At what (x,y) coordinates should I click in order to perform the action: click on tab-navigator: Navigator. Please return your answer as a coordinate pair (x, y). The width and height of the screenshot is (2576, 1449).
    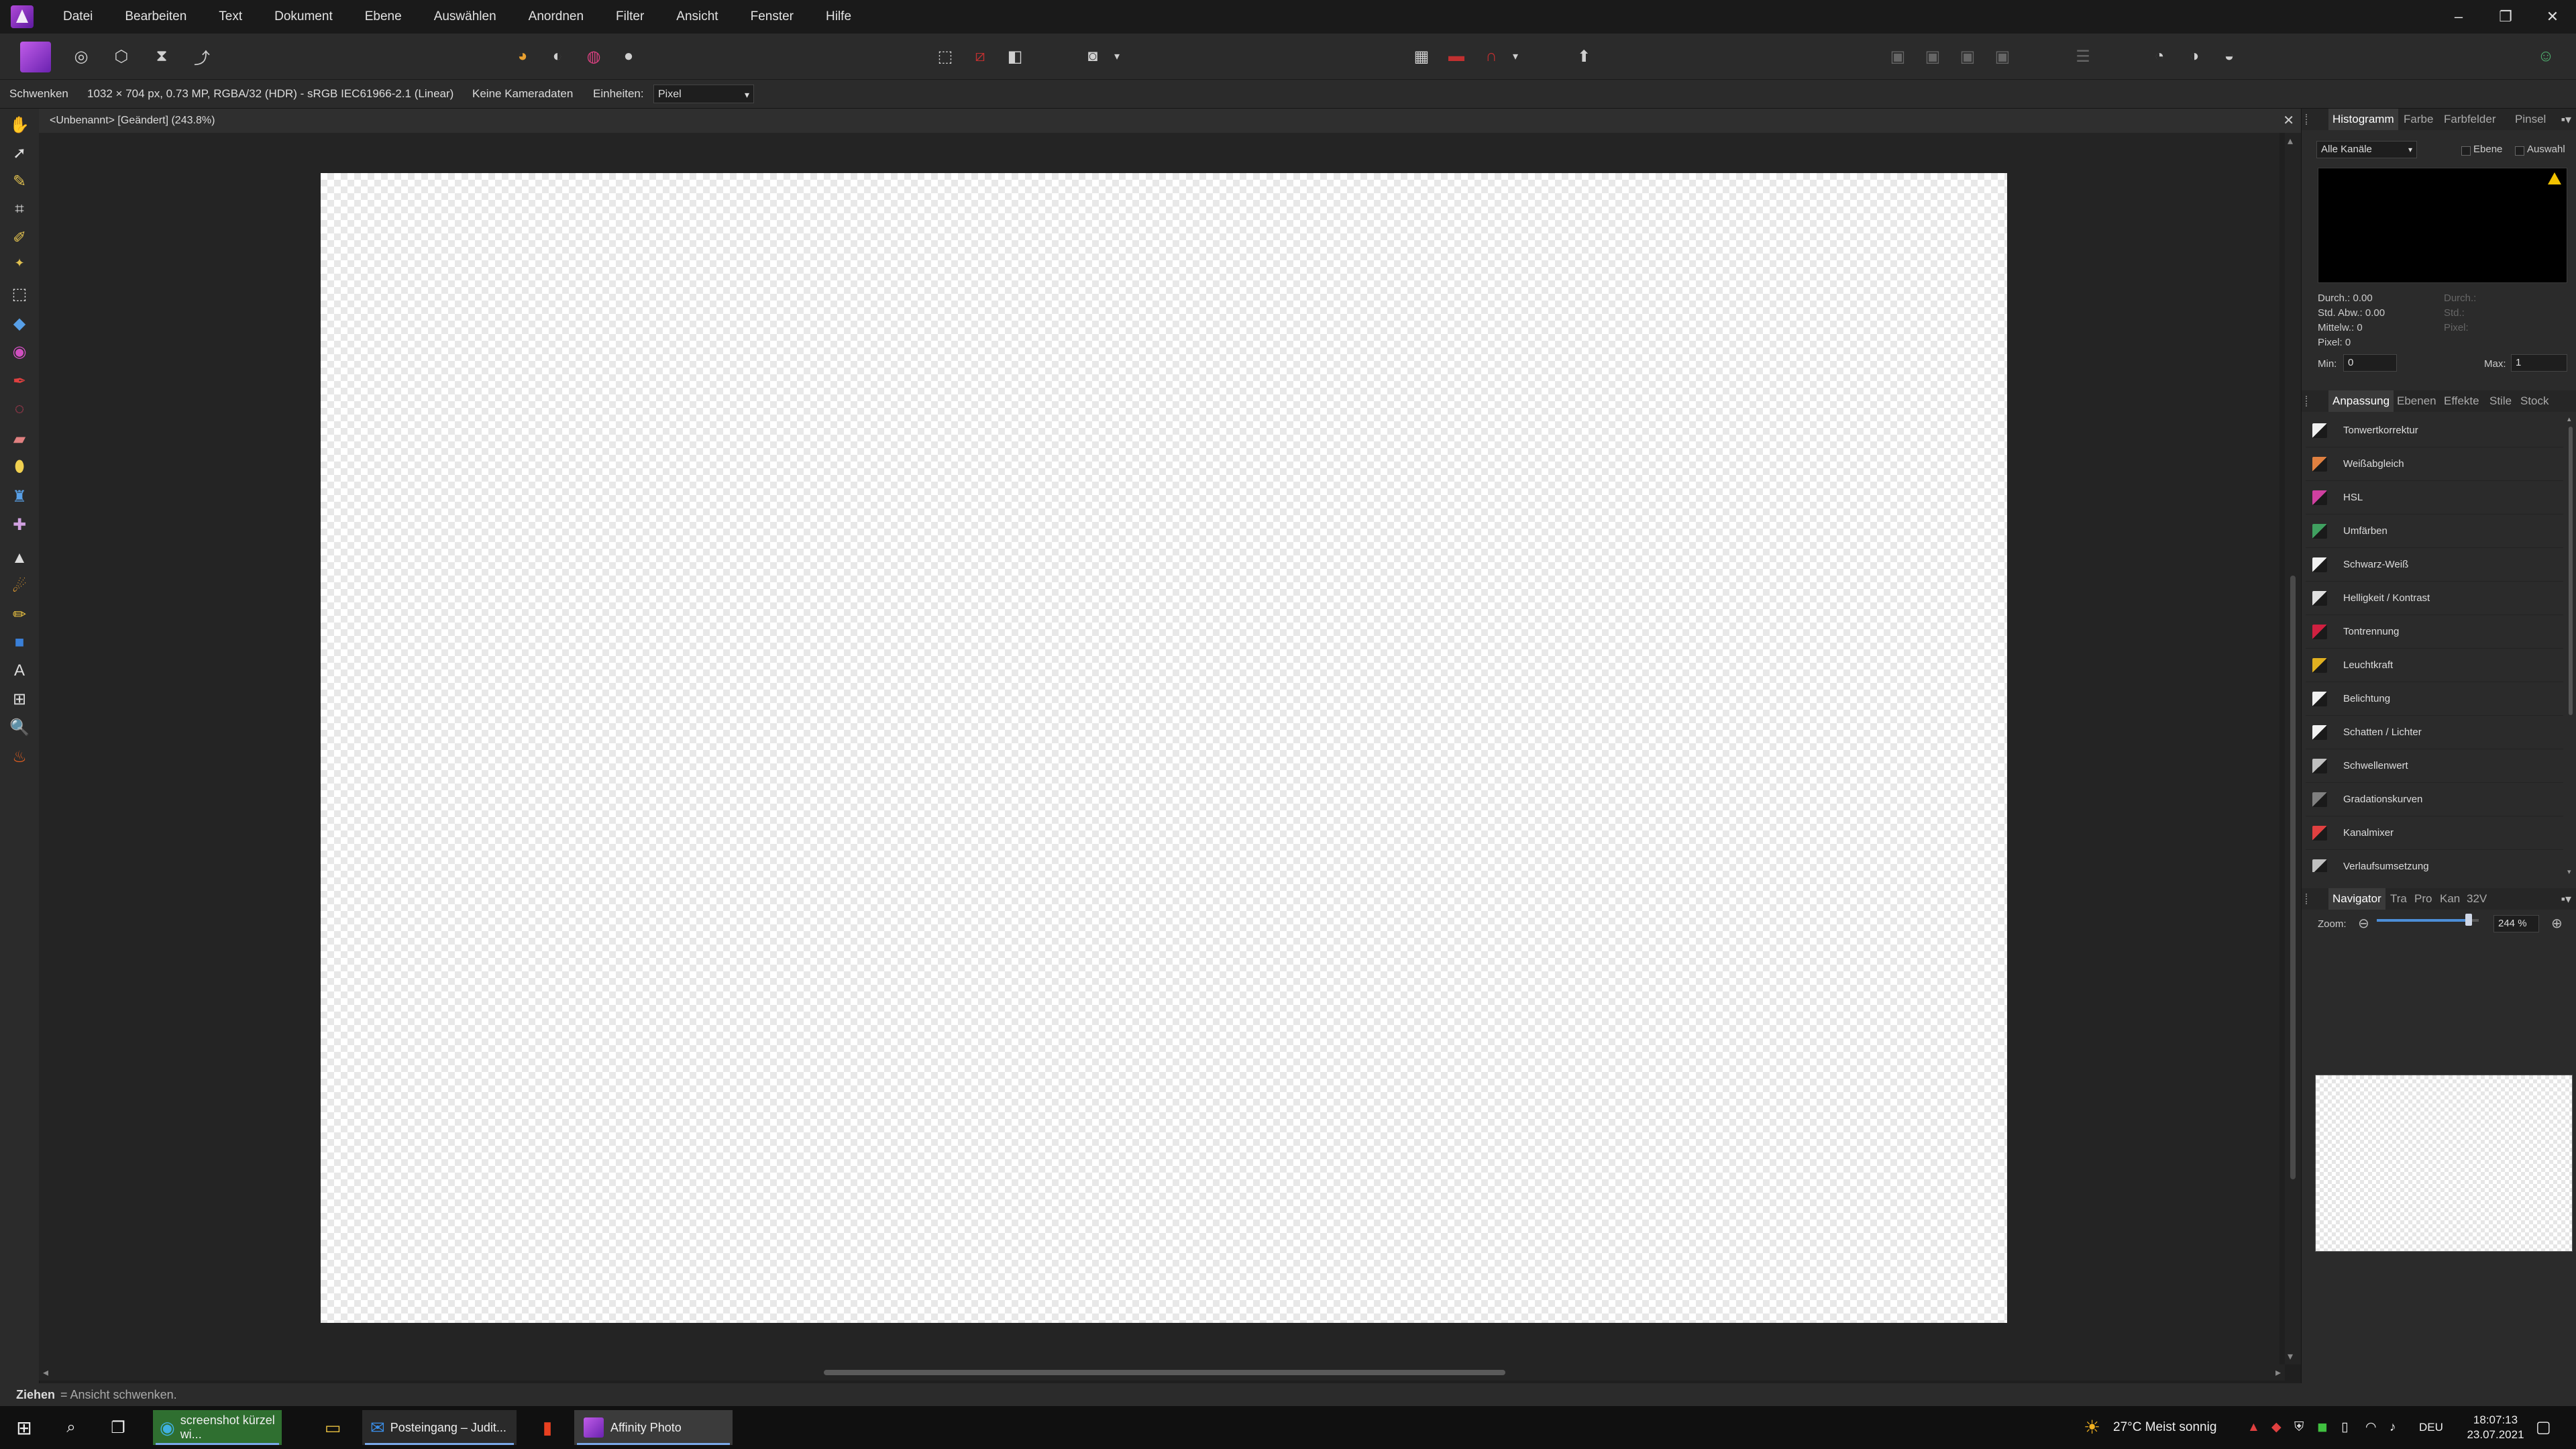
    Looking at the image, I should click on (2356, 899).